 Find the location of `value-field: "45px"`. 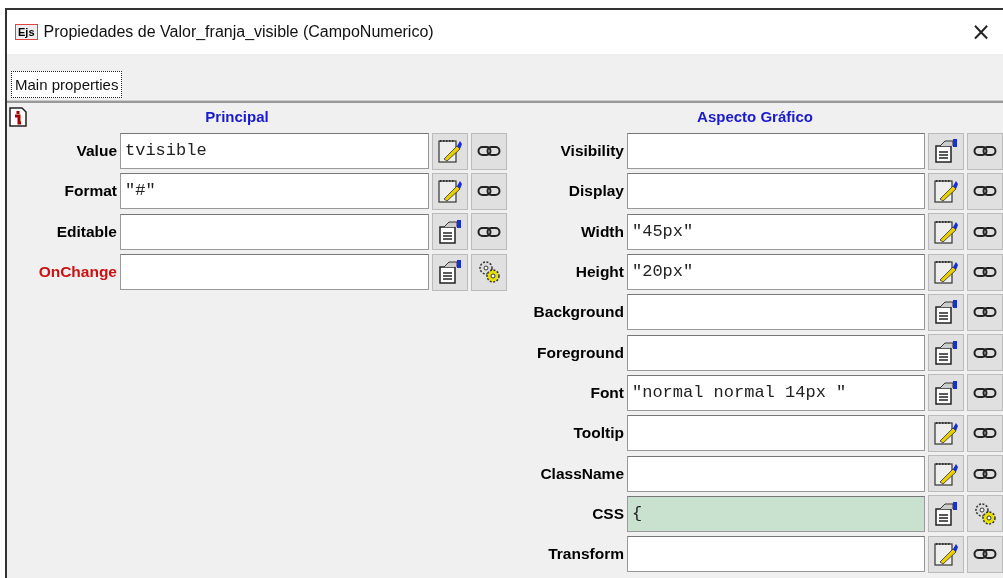

value-field: "45px" is located at coordinates (776, 231).